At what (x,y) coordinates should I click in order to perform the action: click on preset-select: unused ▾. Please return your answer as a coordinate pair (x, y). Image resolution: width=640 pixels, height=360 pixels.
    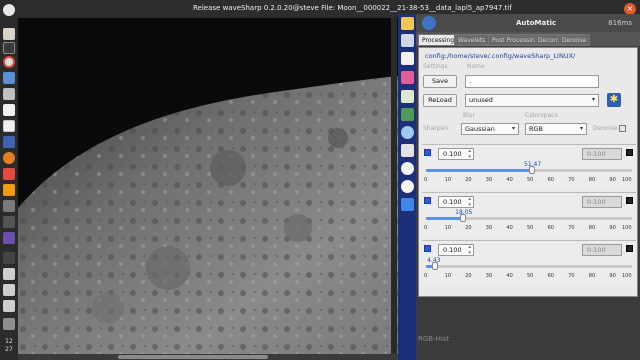
    Looking at the image, I should click on (532, 100).